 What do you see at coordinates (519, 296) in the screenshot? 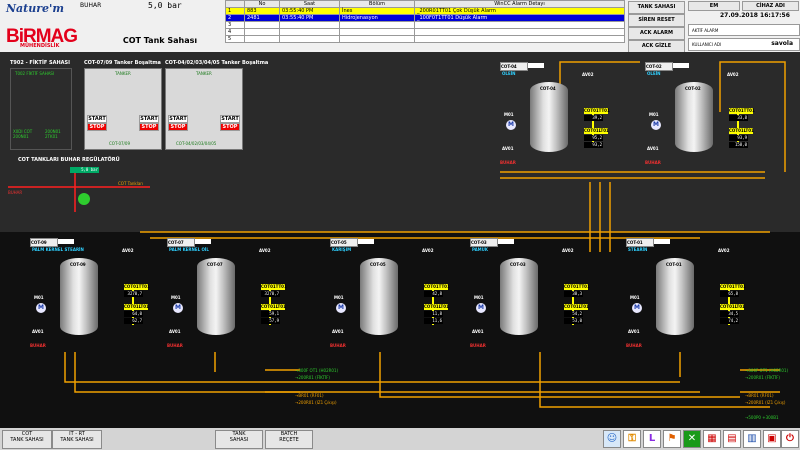
I see `tank-body: COT-03` at bounding box center [519, 296].